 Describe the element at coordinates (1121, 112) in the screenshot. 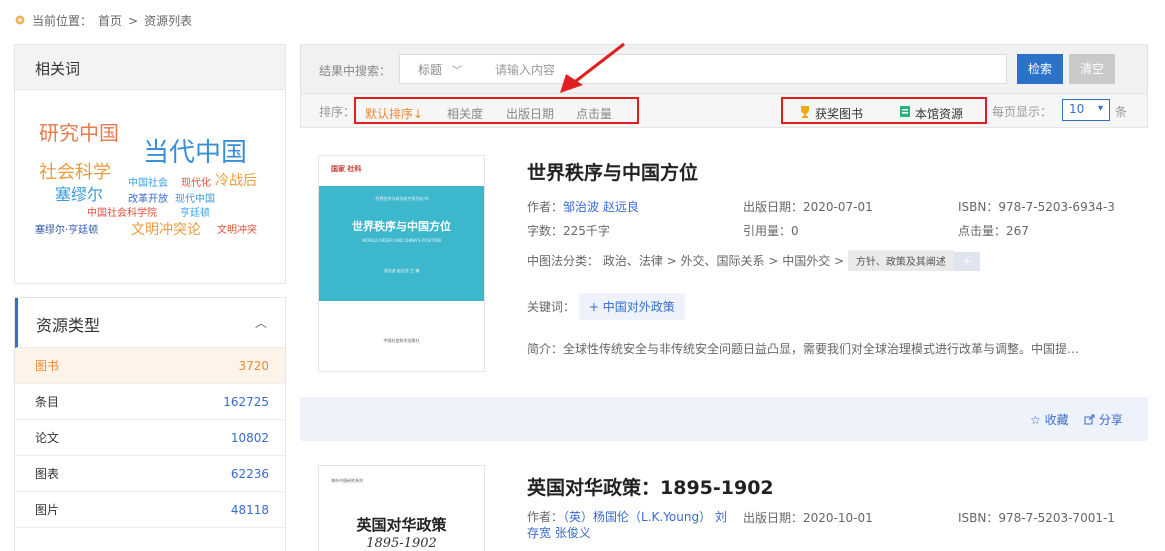

I see `per-page-unit: 条` at that location.